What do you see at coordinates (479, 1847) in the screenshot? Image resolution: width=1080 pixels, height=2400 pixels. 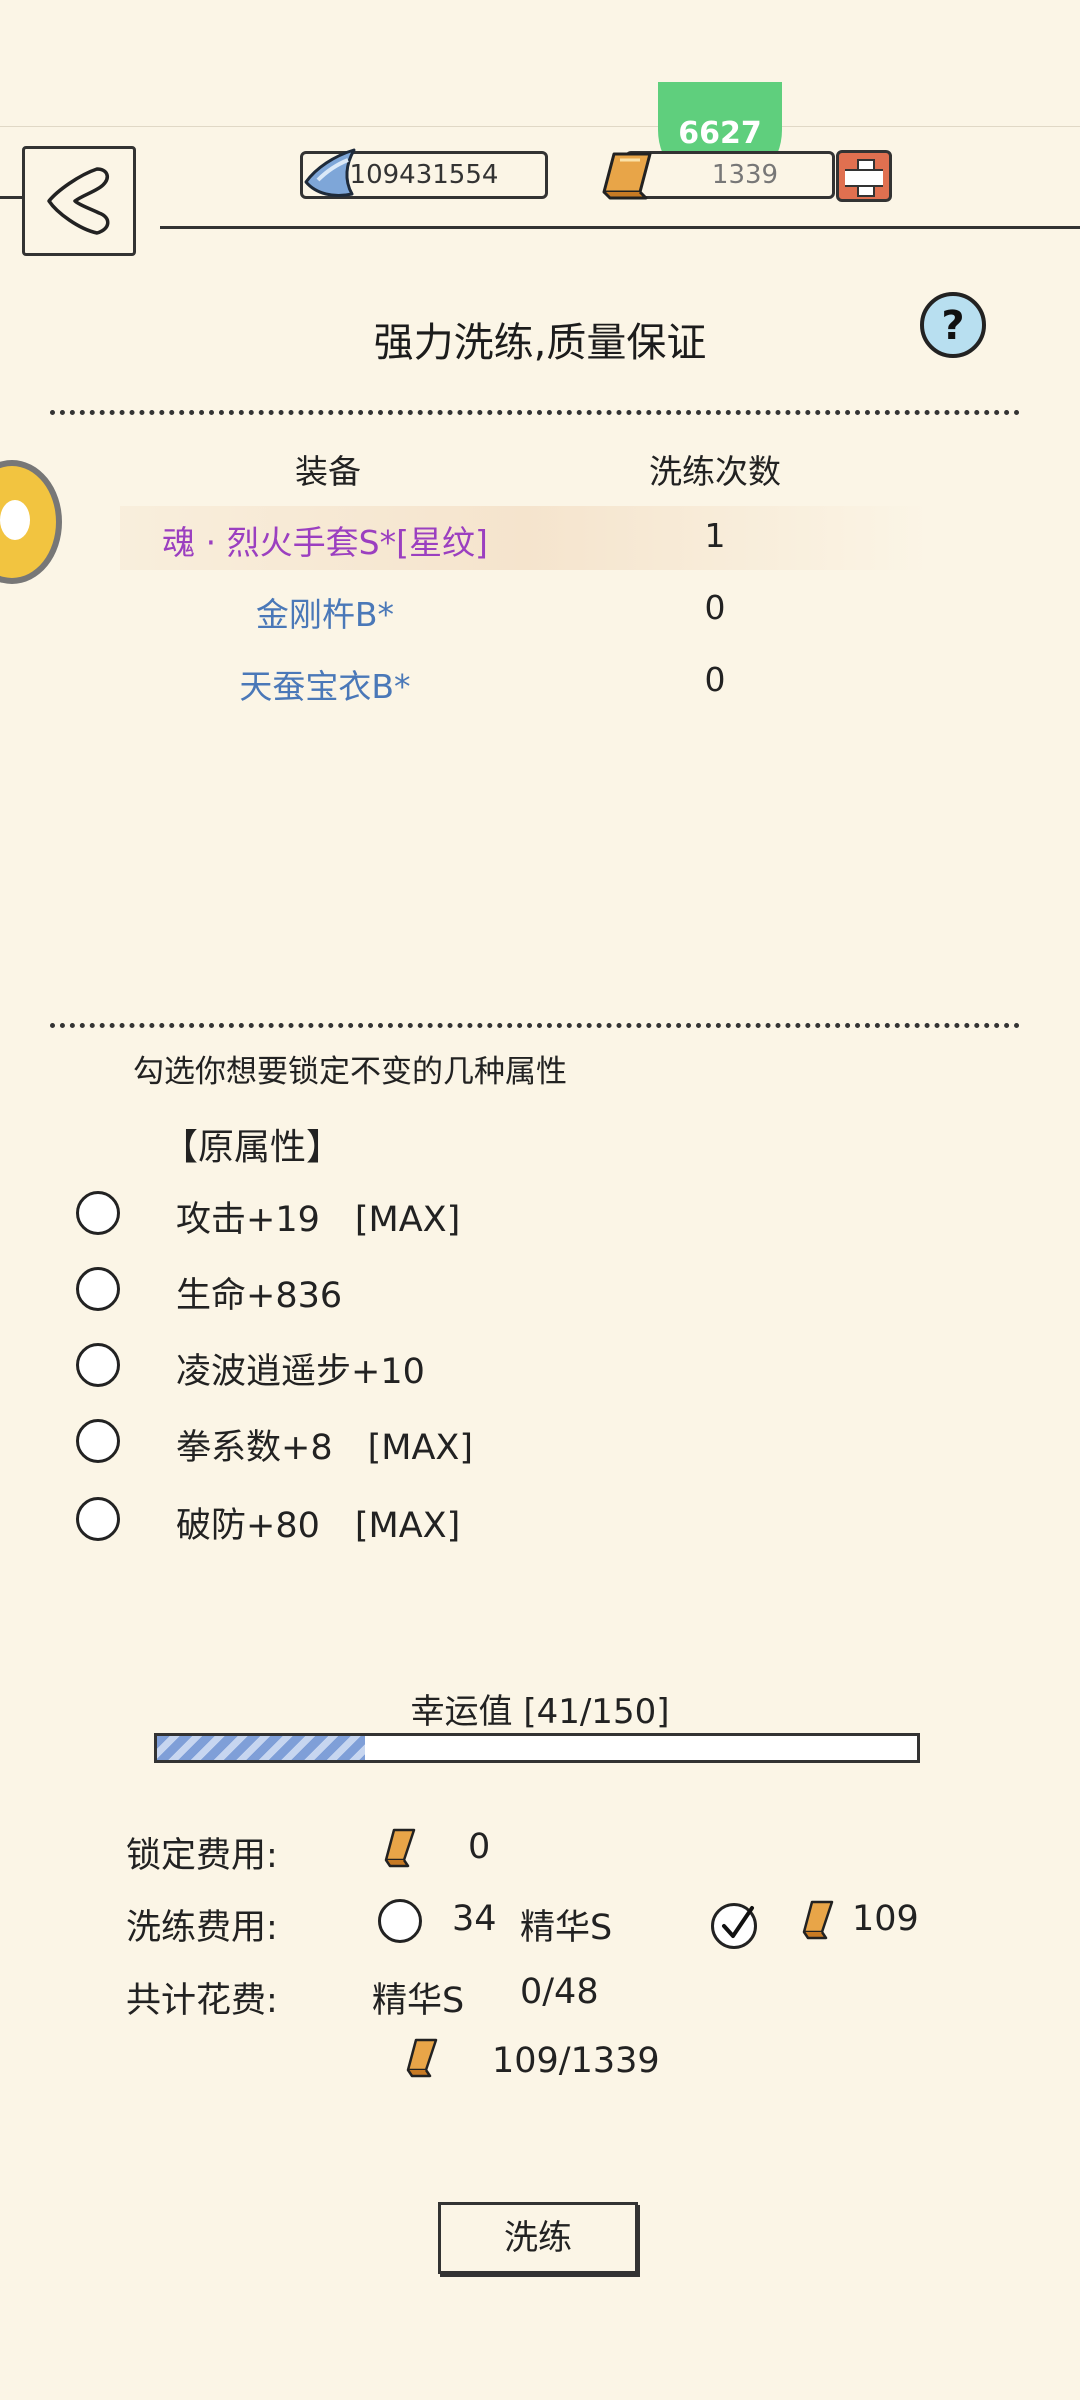 I see `lock-cost-value: 0` at bounding box center [479, 1847].